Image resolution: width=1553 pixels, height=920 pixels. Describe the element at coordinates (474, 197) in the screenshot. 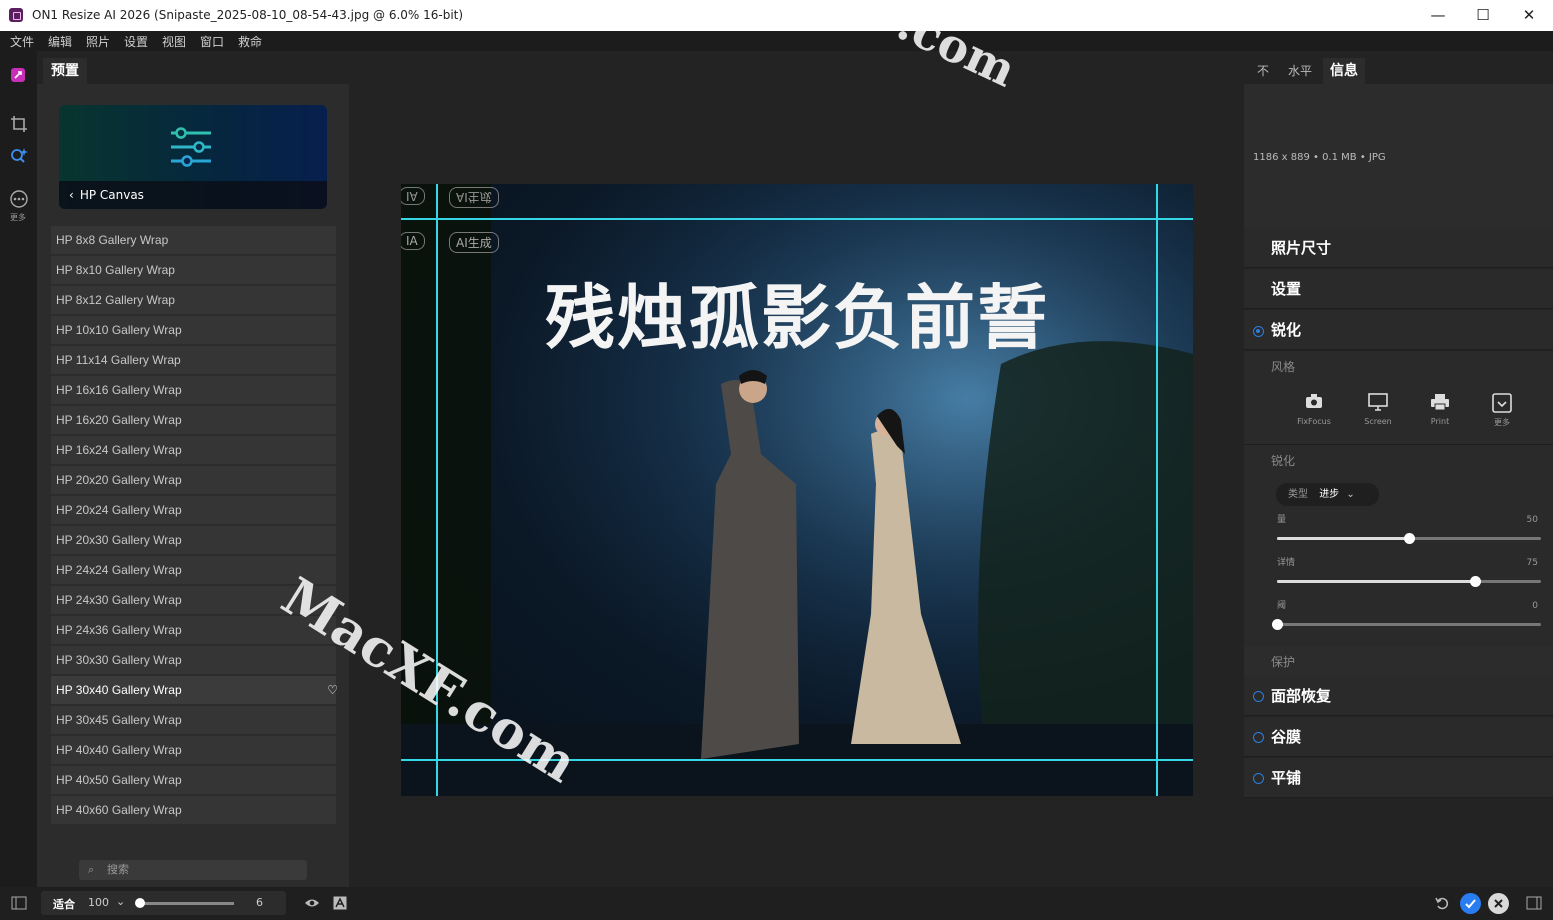

I see `ai-badge-mirrored: AI生成` at that location.